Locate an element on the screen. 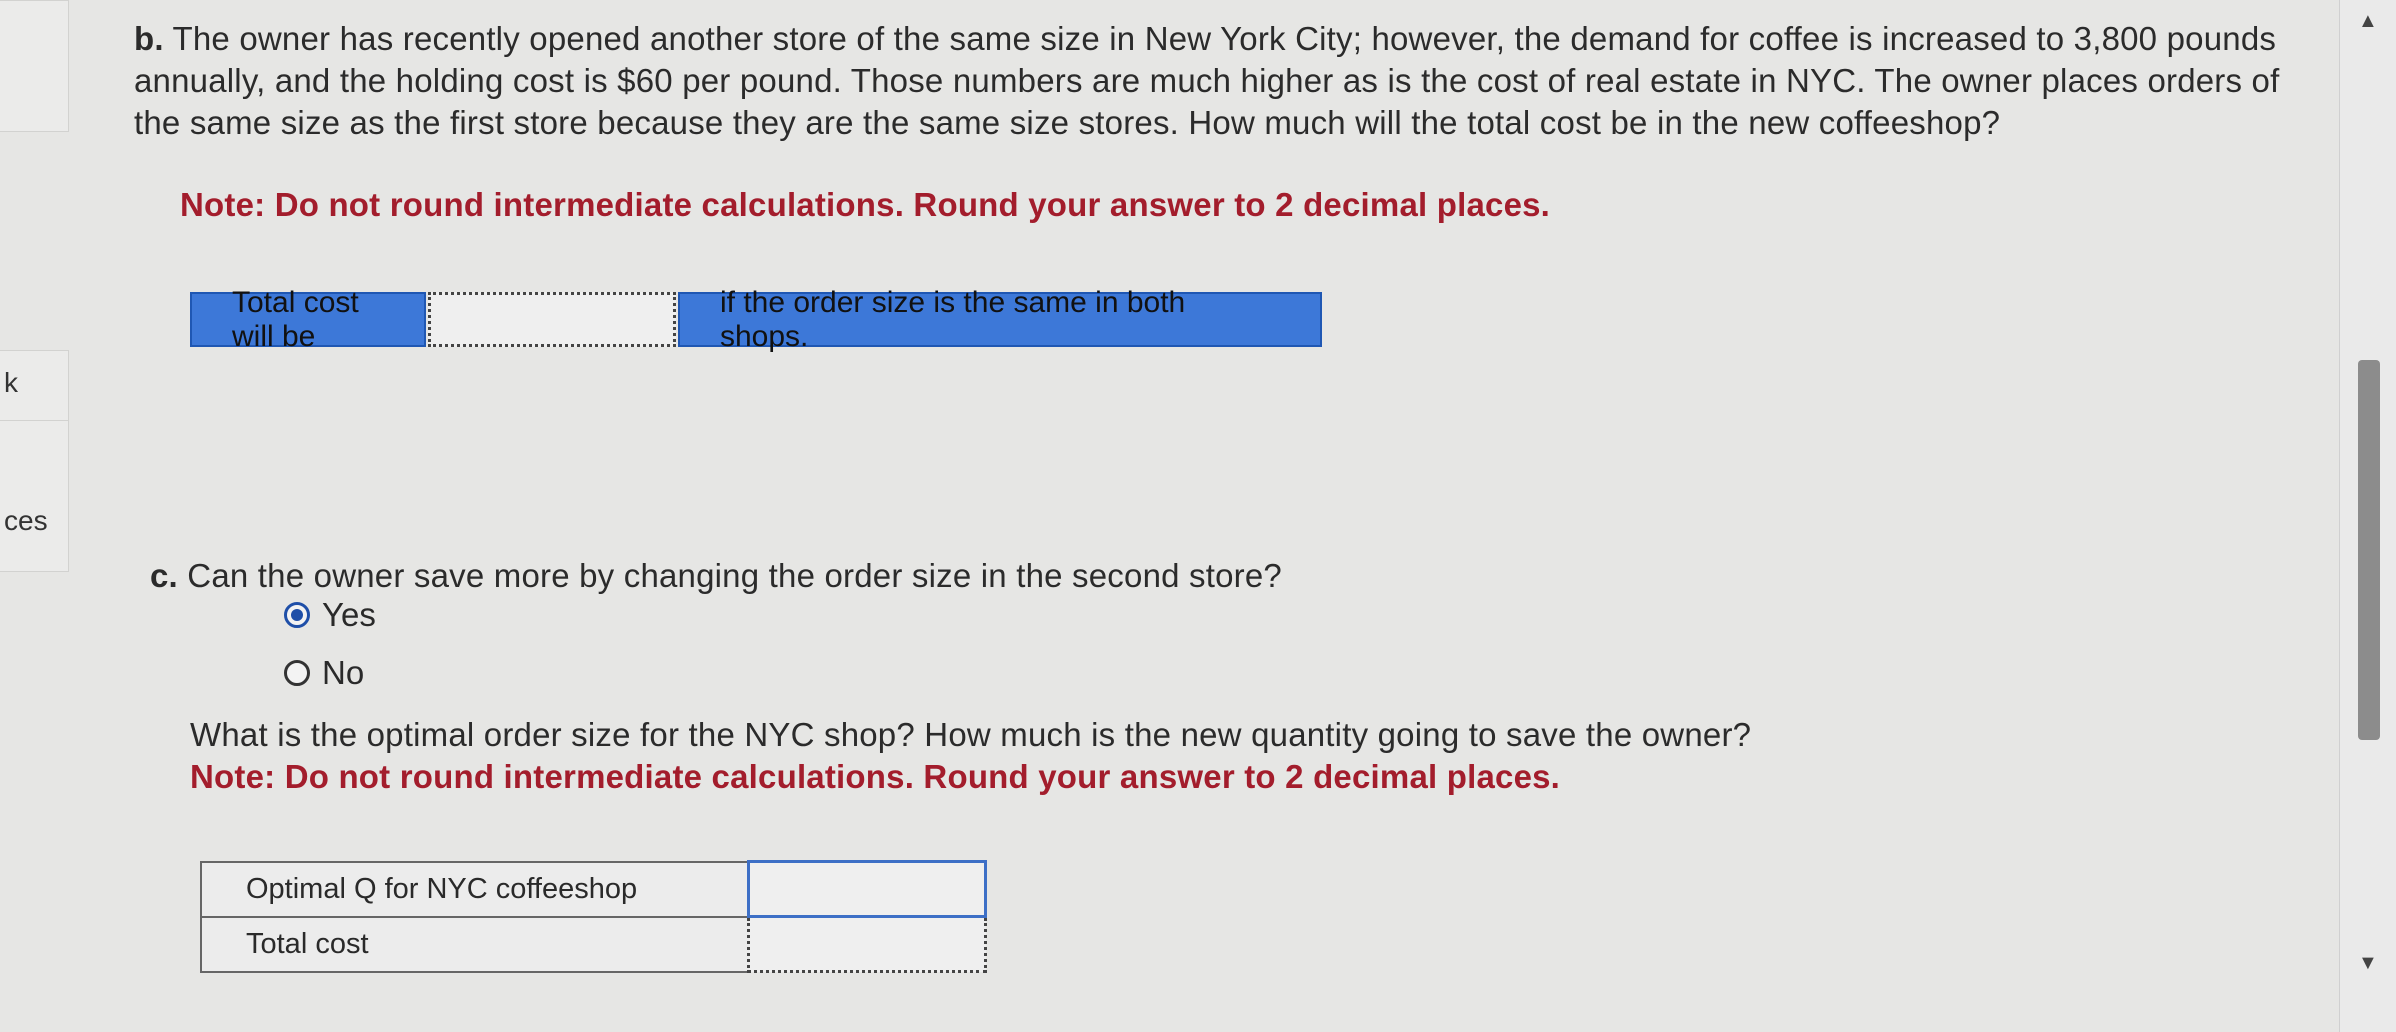 This screenshot has height=1032, width=2396. optimal-q-input is located at coordinates (867, 889).